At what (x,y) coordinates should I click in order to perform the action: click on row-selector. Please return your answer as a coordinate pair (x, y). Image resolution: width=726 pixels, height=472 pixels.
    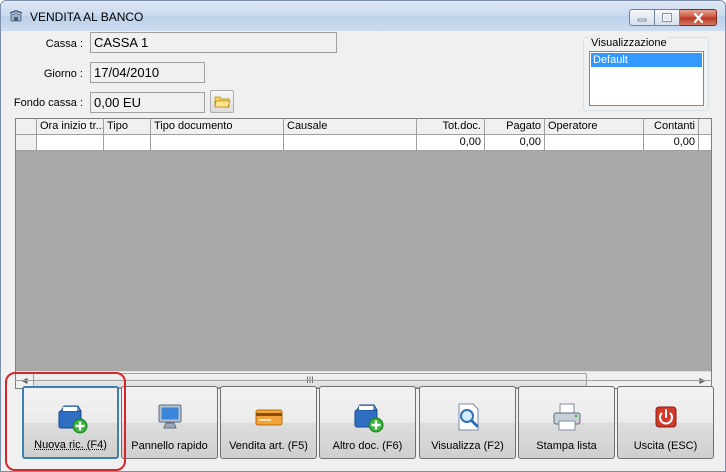
    Looking at the image, I should click on (26, 143).